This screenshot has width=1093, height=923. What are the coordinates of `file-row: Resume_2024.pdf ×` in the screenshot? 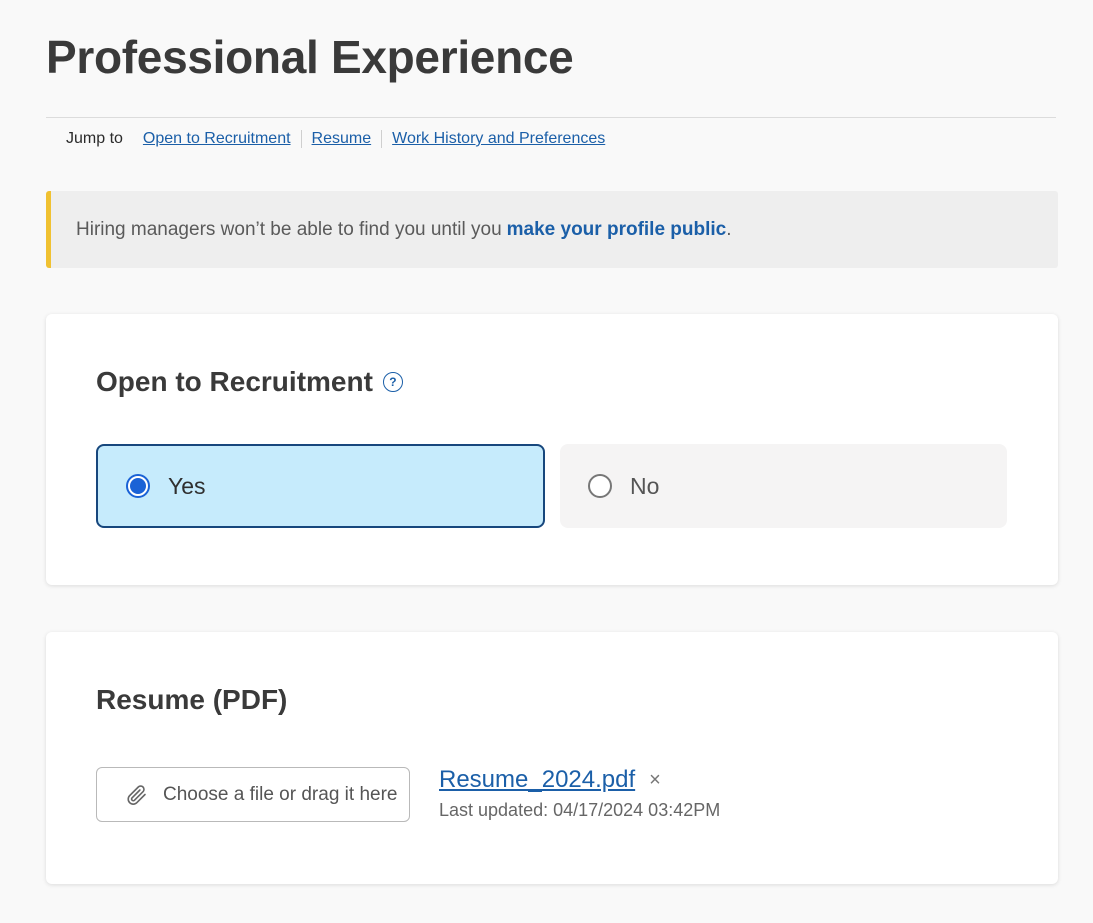 It's located at (579, 780).